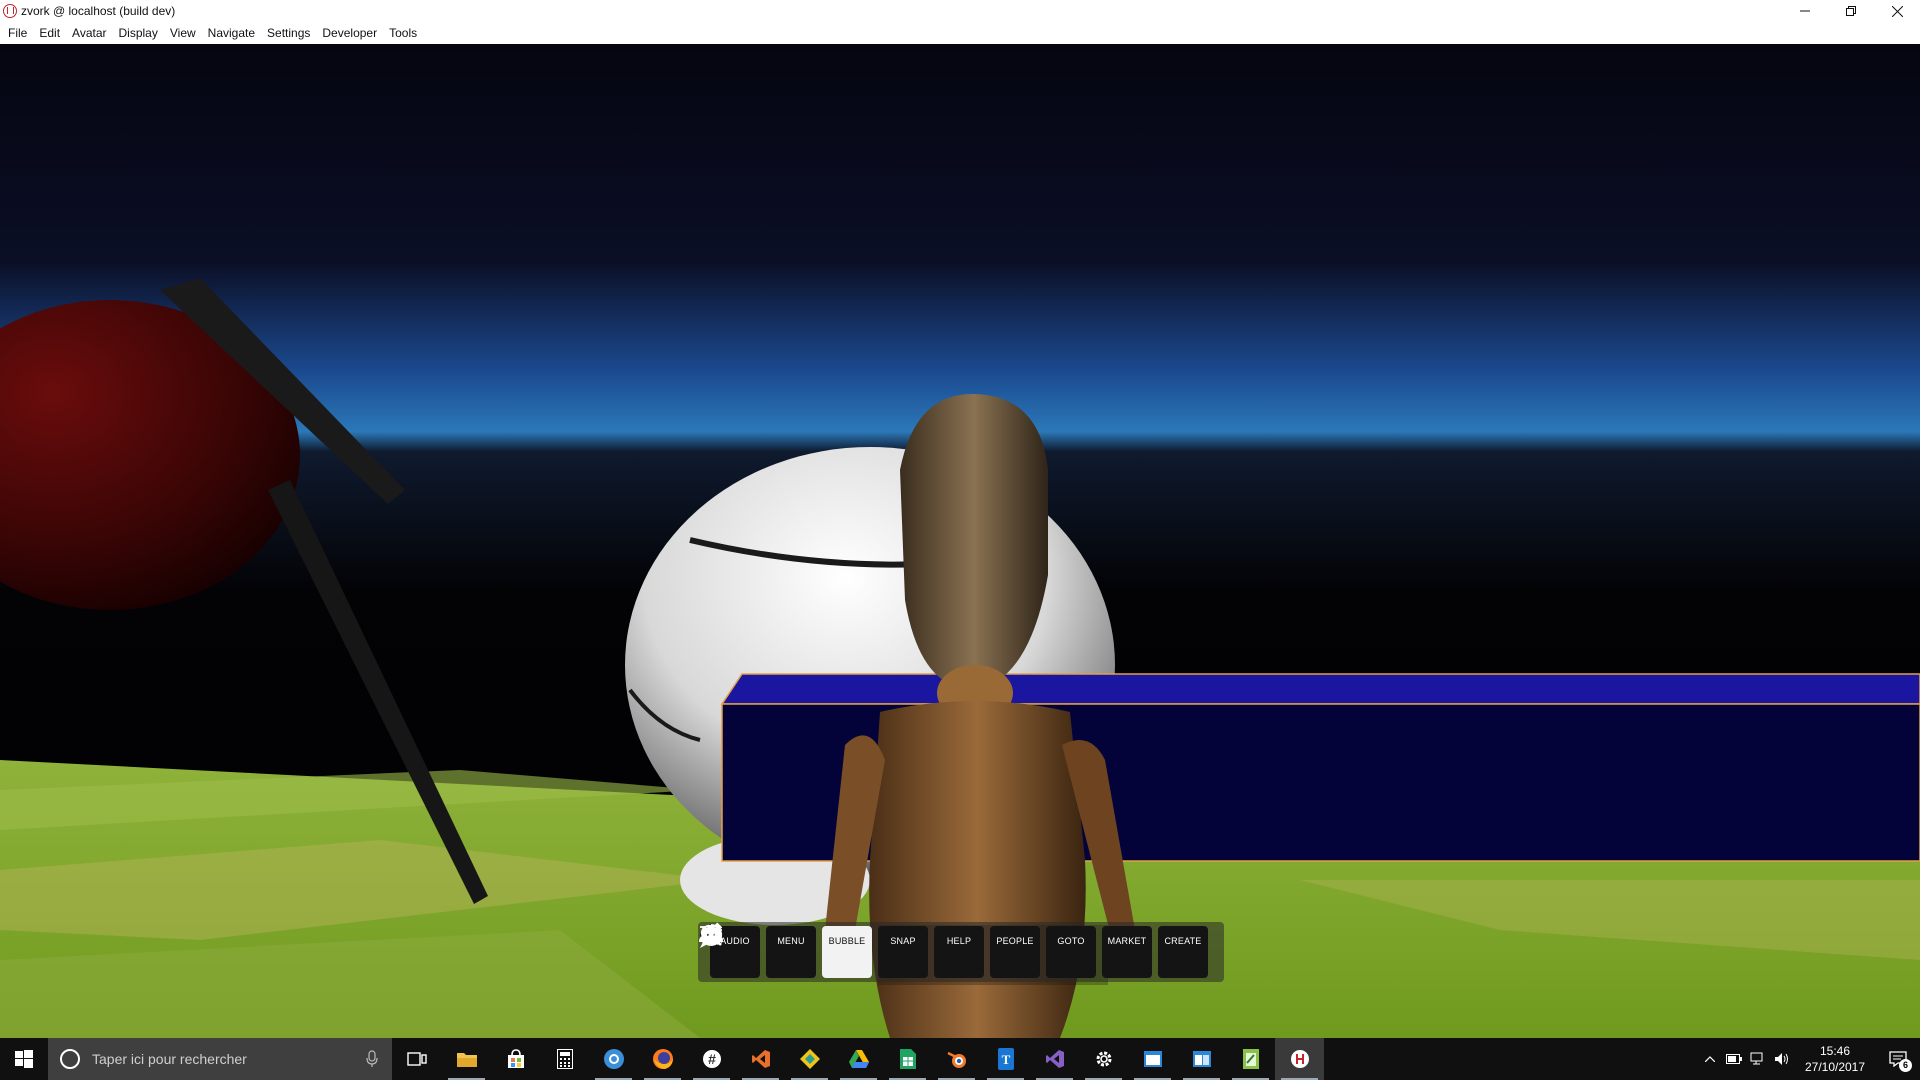 The width and height of the screenshot is (1920, 1080). I want to click on cortana-icon, so click(70, 1059).